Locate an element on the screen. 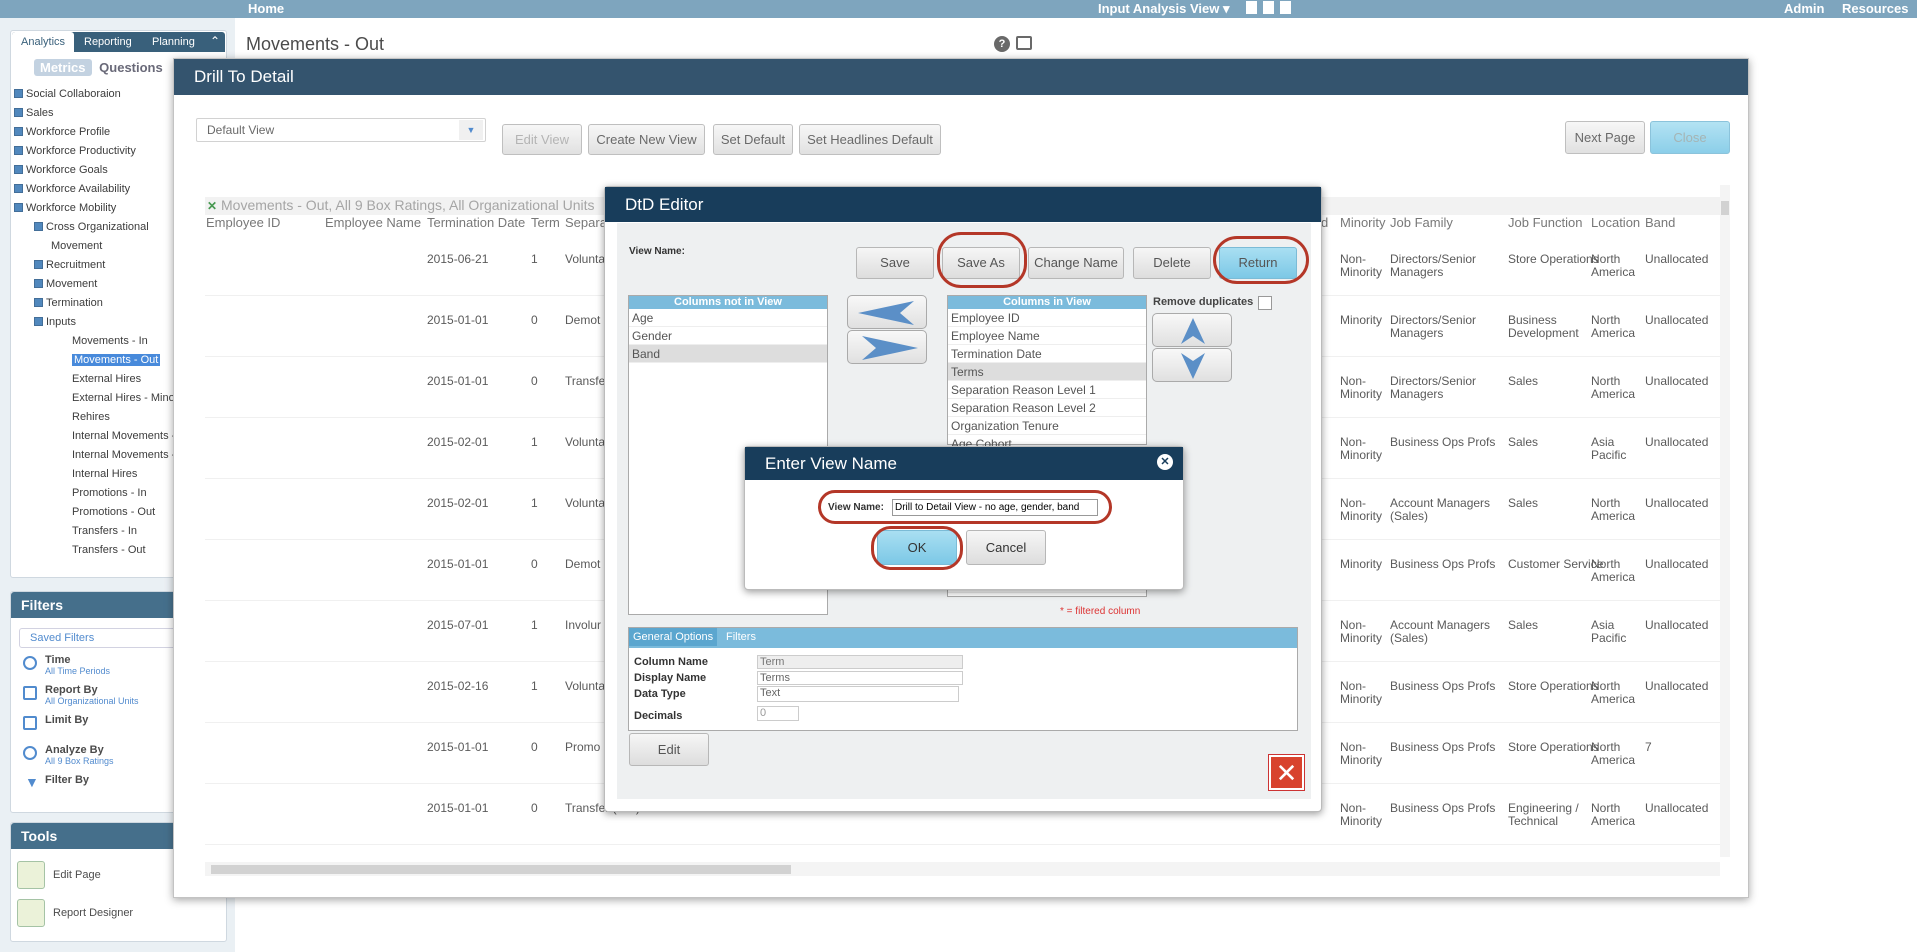  display-name-input: Terms is located at coordinates (860, 678).